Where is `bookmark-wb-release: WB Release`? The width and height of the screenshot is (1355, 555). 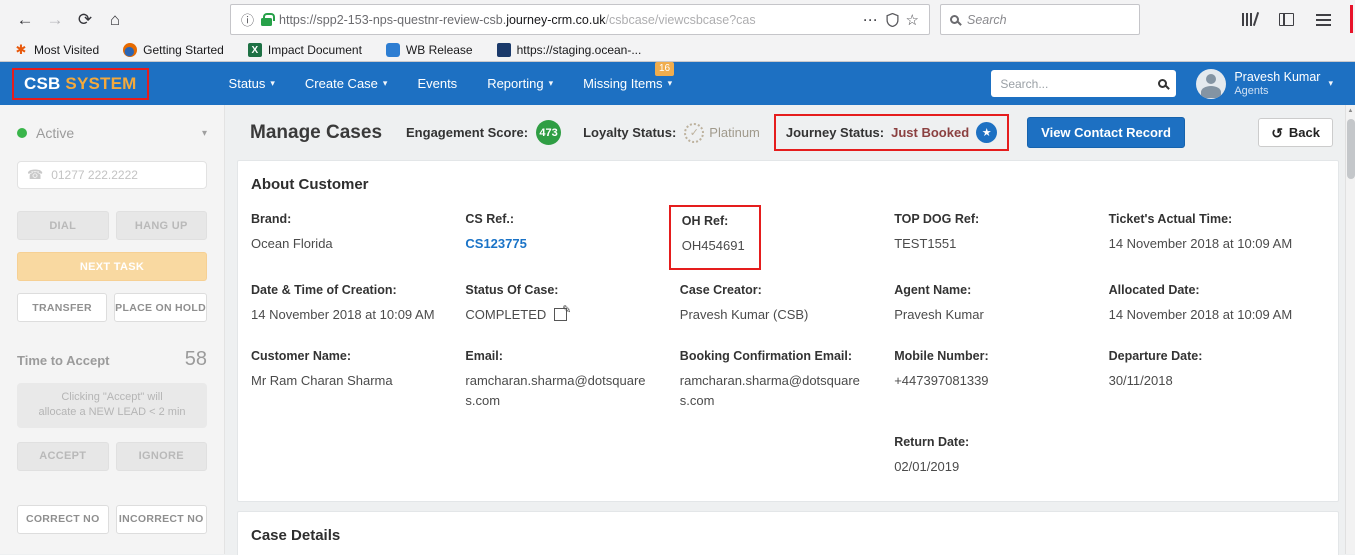
bookmark-wb-release: WB Release is located at coordinates (429, 50).